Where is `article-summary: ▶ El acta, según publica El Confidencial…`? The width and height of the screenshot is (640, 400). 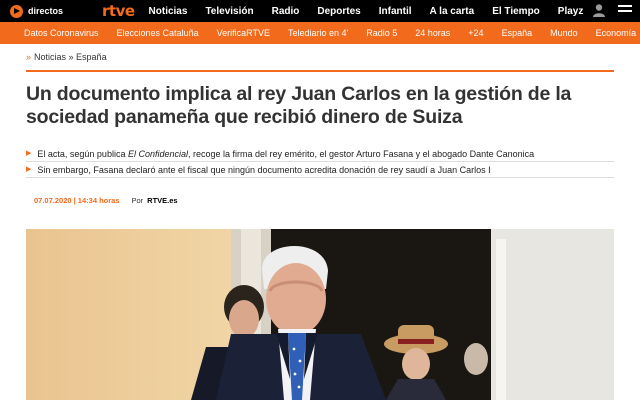
article-summary: ▶ El acta, según publica El Confidencial… is located at coordinates (320, 162).